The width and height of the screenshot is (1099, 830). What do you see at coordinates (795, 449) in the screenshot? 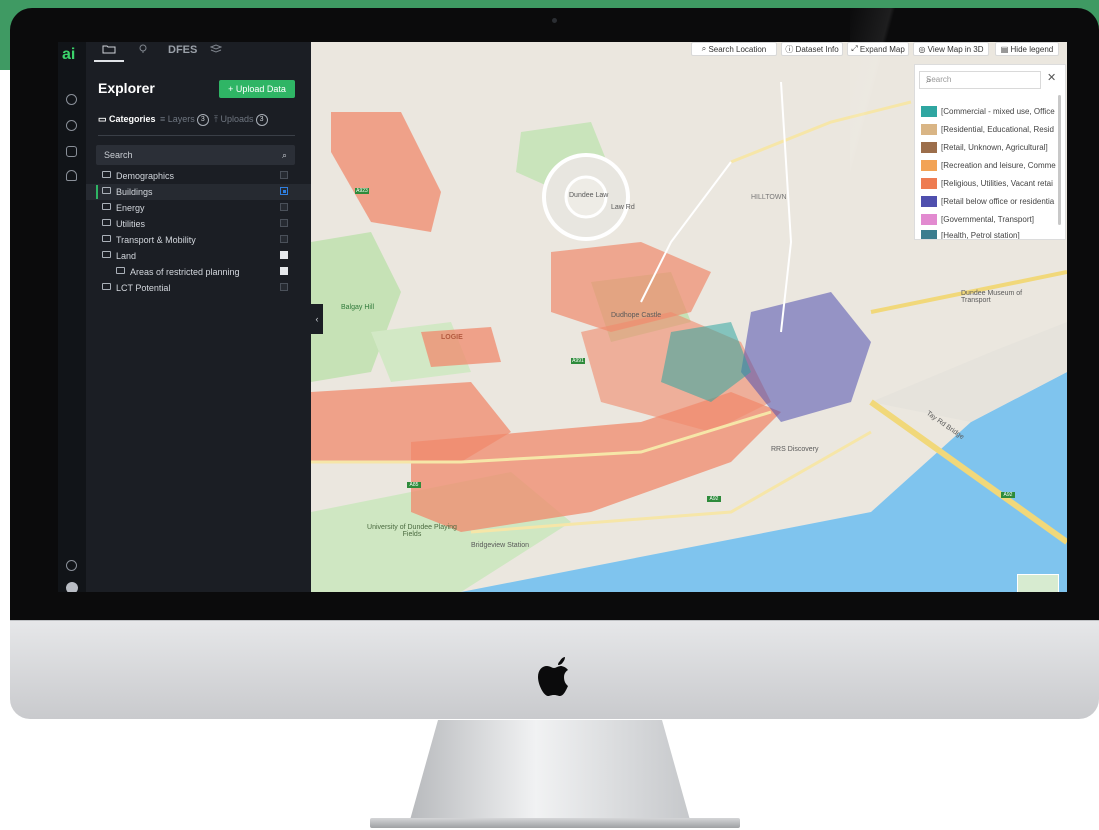
I see `map-label-rrs: RRS Discovery` at bounding box center [795, 449].